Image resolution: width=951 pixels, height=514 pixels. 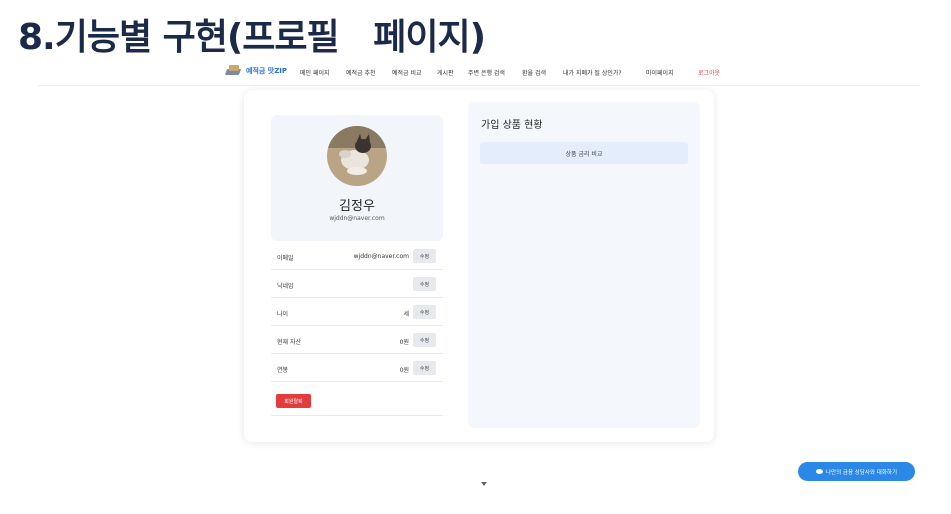 I want to click on nav-item-recommend: 예적금 추천, so click(x=361, y=72).